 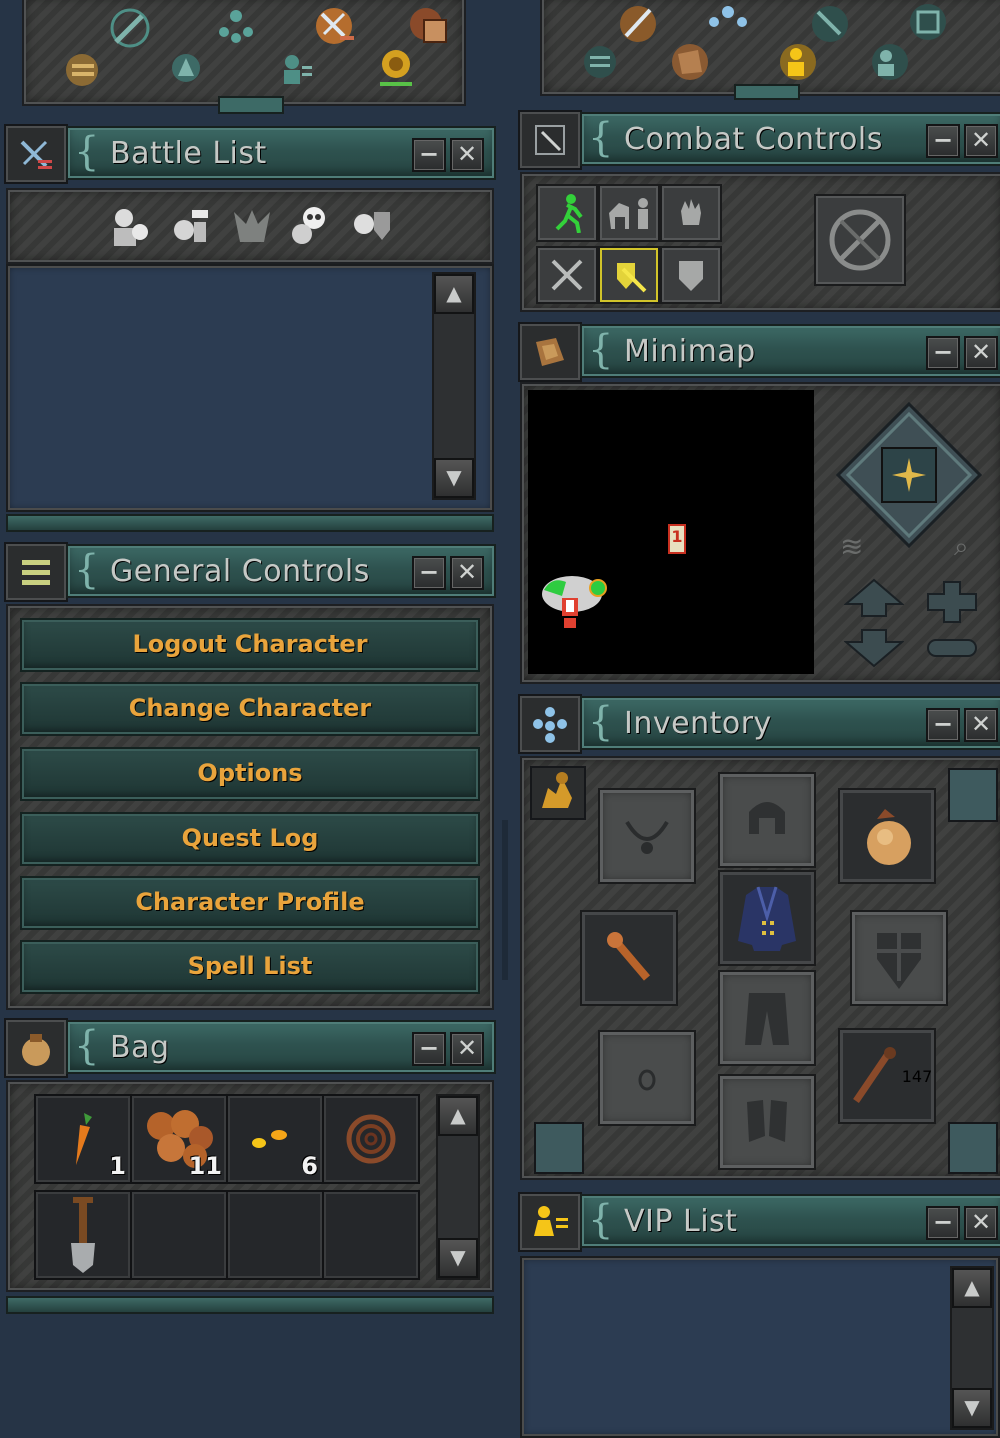 I want to click on pvp-mode-button, so click(x=860, y=240).